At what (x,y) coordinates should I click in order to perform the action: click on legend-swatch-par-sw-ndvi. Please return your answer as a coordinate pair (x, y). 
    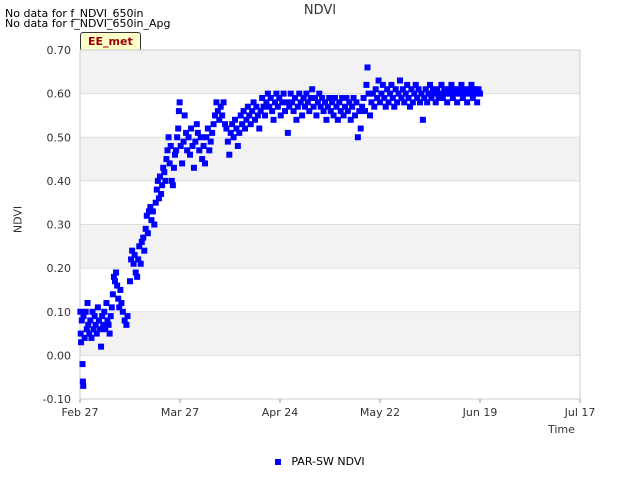
    Looking at the image, I should click on (278, 462).